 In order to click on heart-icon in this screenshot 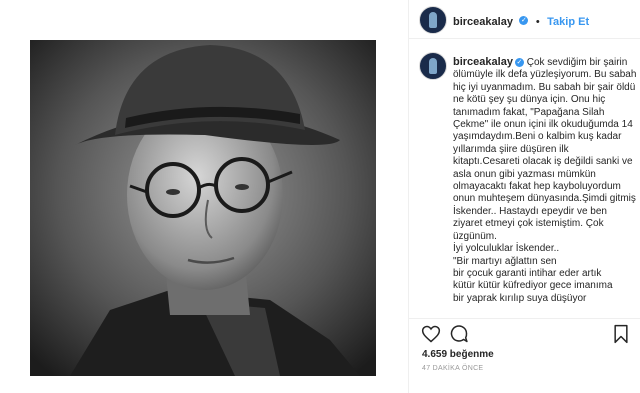, I will do `click(431, 334)`.